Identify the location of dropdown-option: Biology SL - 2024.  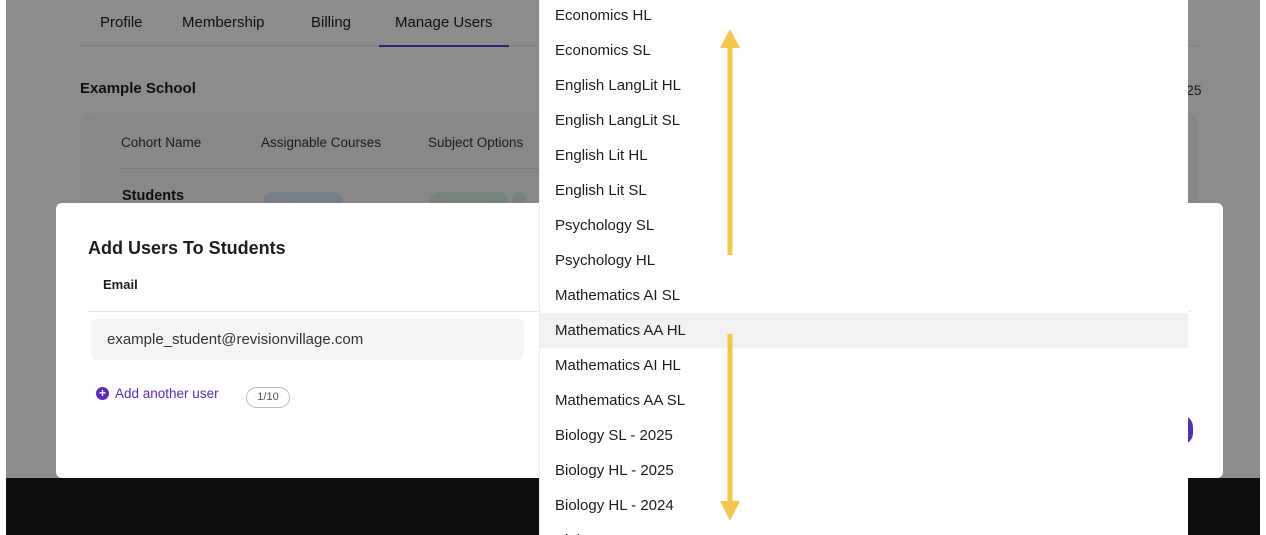
(864, 529).